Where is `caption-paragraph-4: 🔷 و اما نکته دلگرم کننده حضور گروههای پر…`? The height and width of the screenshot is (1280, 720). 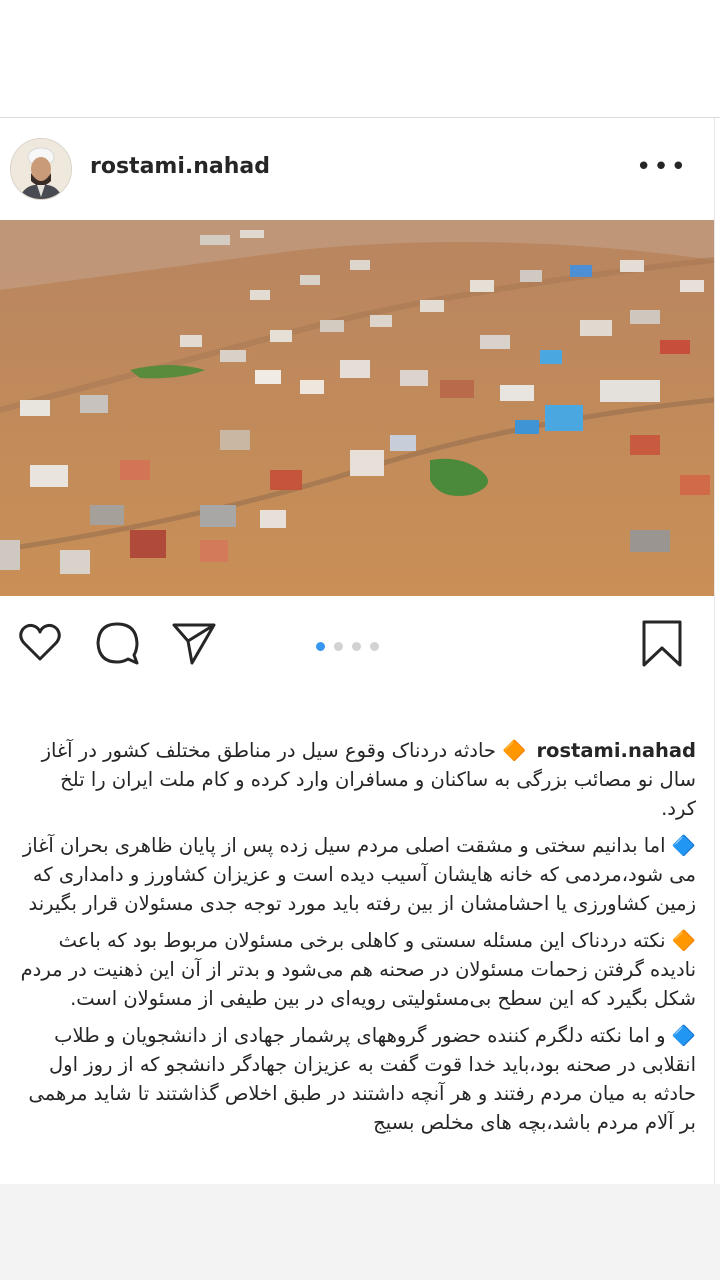 caption-paragraph-4: 🔷 و اما نکته دلگرم کننده حضور گروههای پر… is located at coordinates (362, 1079).